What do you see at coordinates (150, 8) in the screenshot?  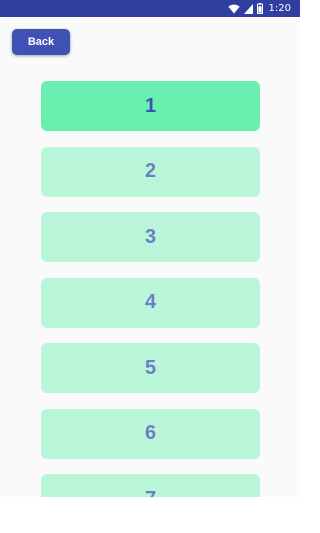 I see `status-bar: 1:20` at bounding box center [150, 8].